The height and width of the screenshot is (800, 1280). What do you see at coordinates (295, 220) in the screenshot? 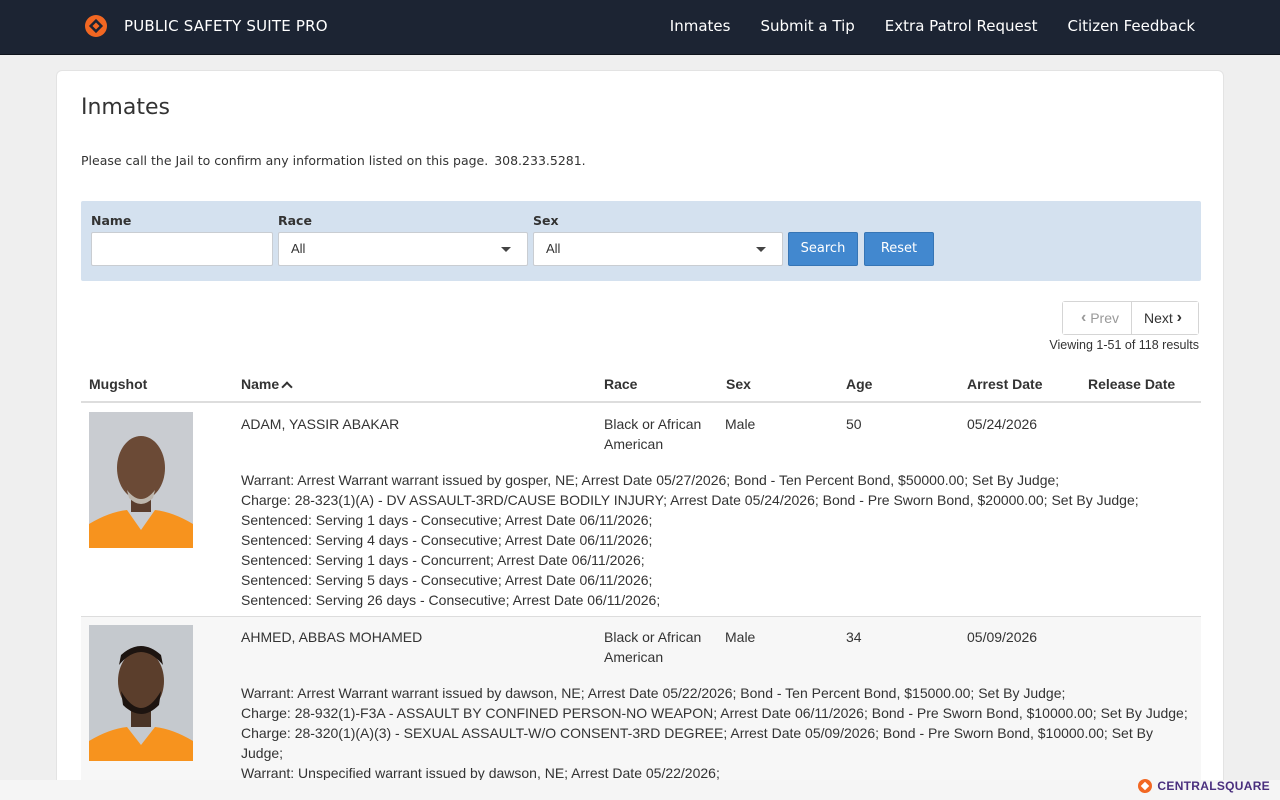
I see `race-label: Race` at bounding box center [295, 220].